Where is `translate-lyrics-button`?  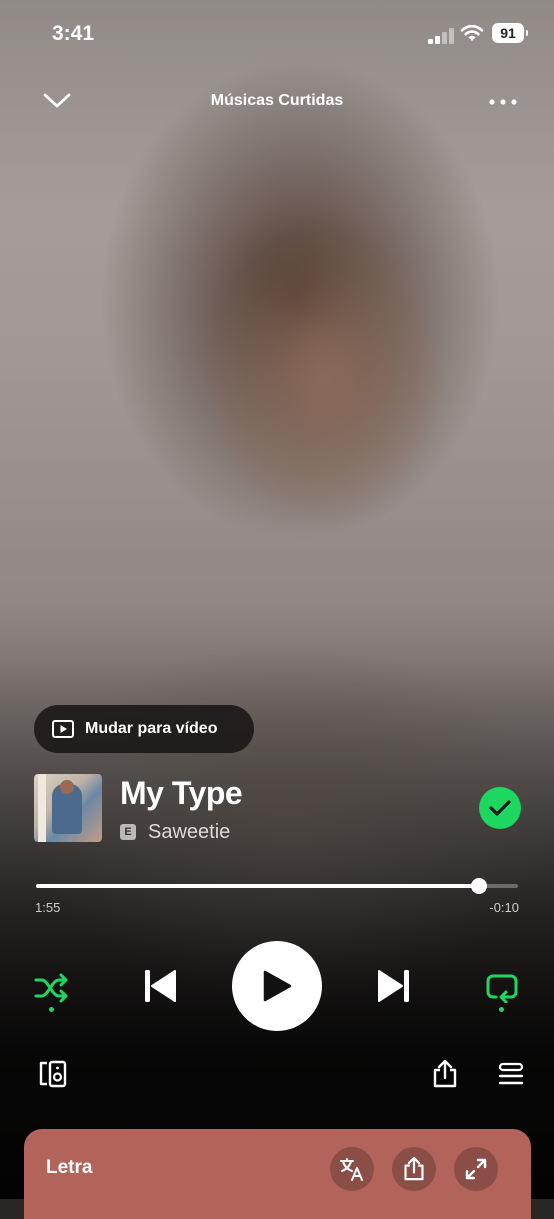
translate-lyrics-button is located at coordinates (352, 1169).